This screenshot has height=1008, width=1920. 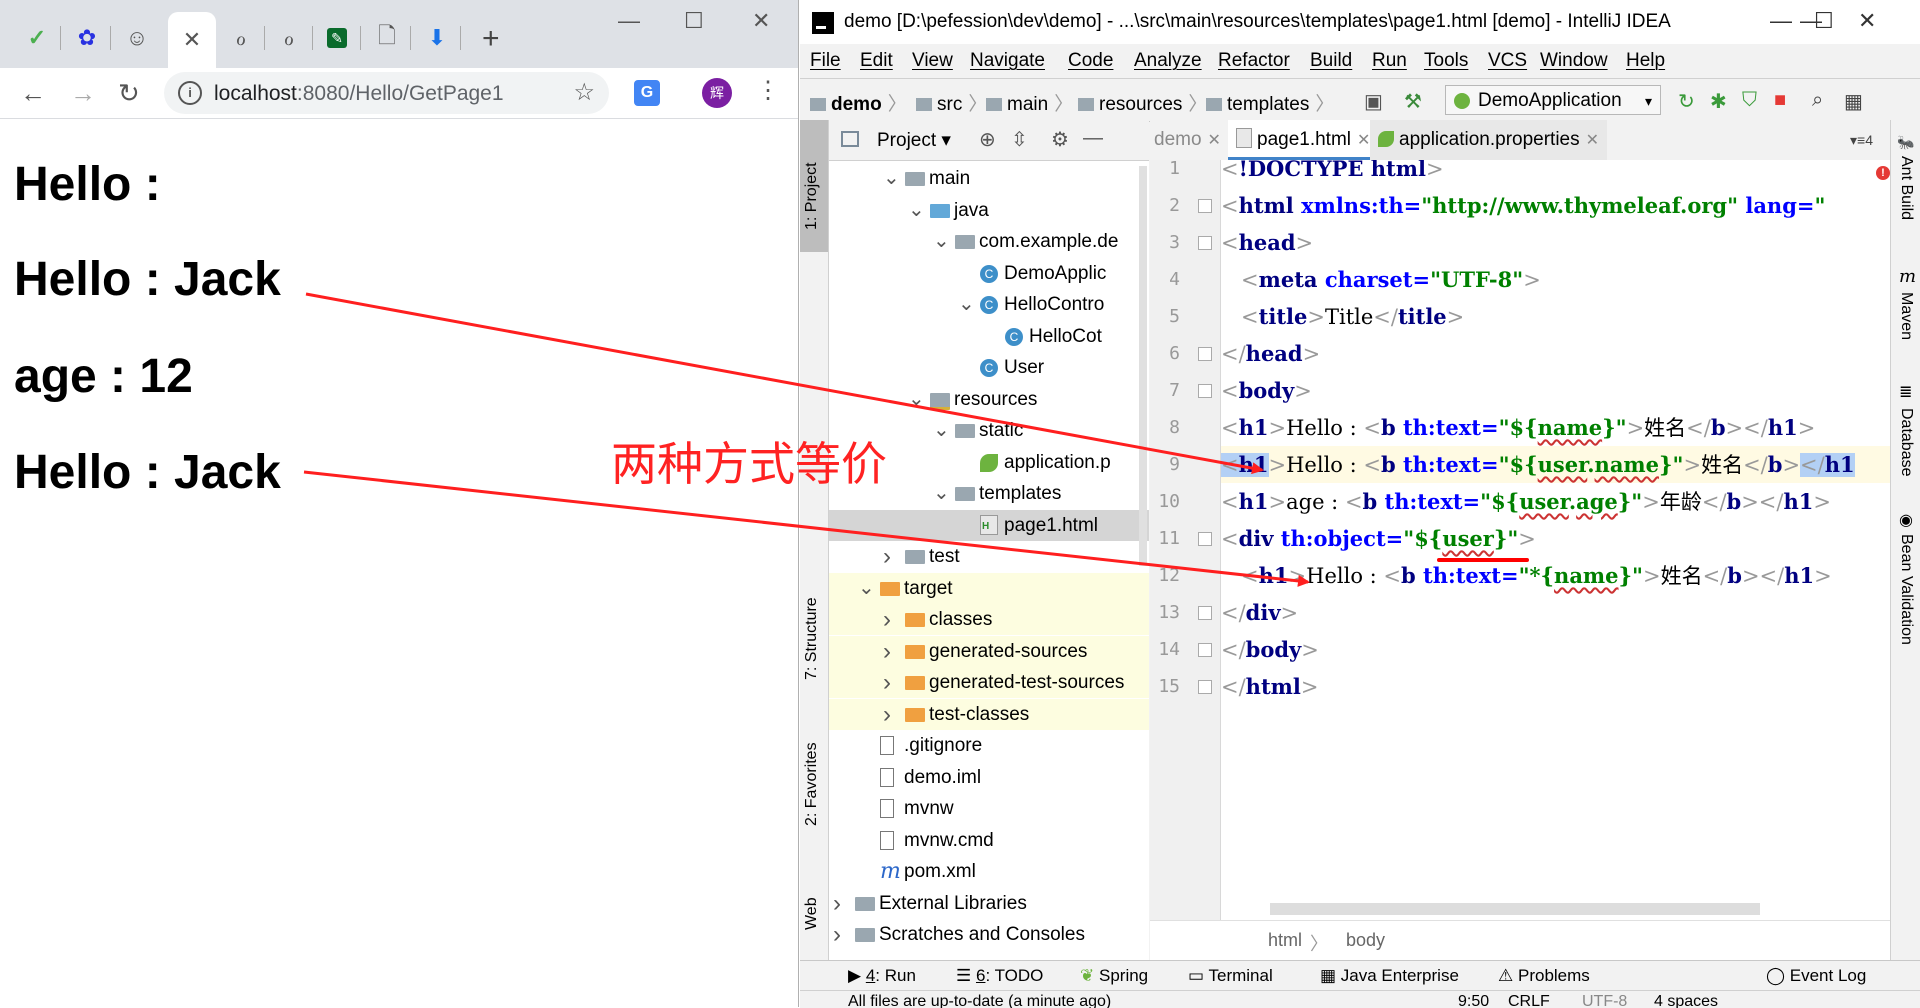 What do you see at coordinates (437, 38) in the screenshot?
I see `tab-download: ⬇` at bounding box center [437, 38].